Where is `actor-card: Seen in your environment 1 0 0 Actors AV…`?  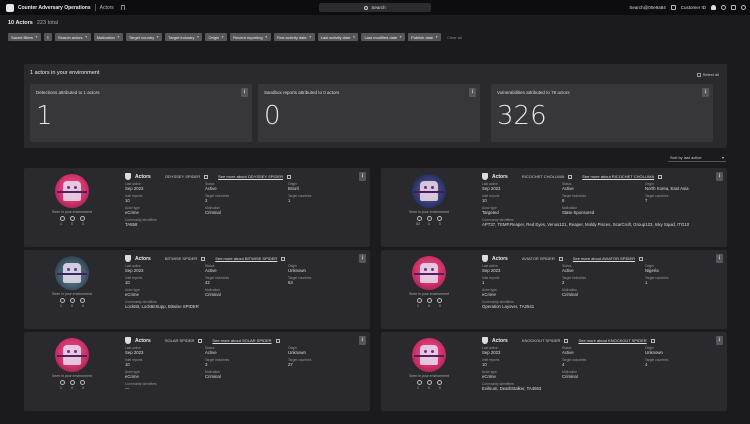
actor-card: Seen in your environment 1 0 0 Actors AV… is located at coordinates (554, 289).